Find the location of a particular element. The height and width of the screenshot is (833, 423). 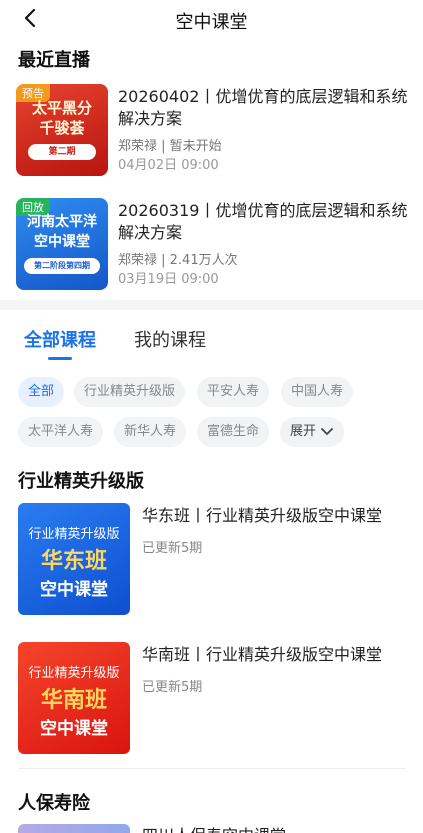

filter-chip: 中国人寿 is located at coordinates (317, 392).